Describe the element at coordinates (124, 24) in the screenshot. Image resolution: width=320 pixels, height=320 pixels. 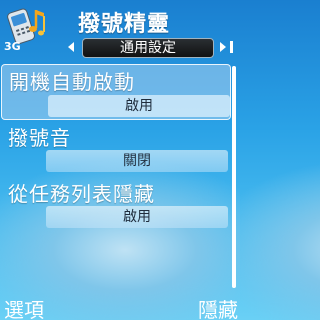
I see `app-title: 撥號精靈` at that location.